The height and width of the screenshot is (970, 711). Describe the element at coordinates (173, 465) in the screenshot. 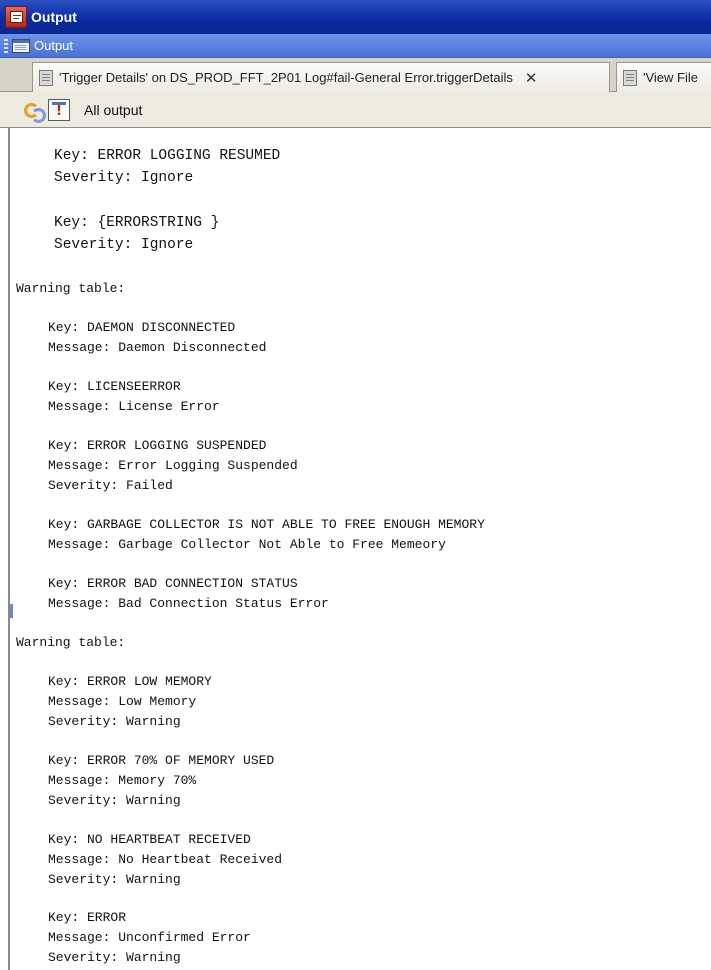

I see `output-line: Message: Error Logging Suspended` at that location.